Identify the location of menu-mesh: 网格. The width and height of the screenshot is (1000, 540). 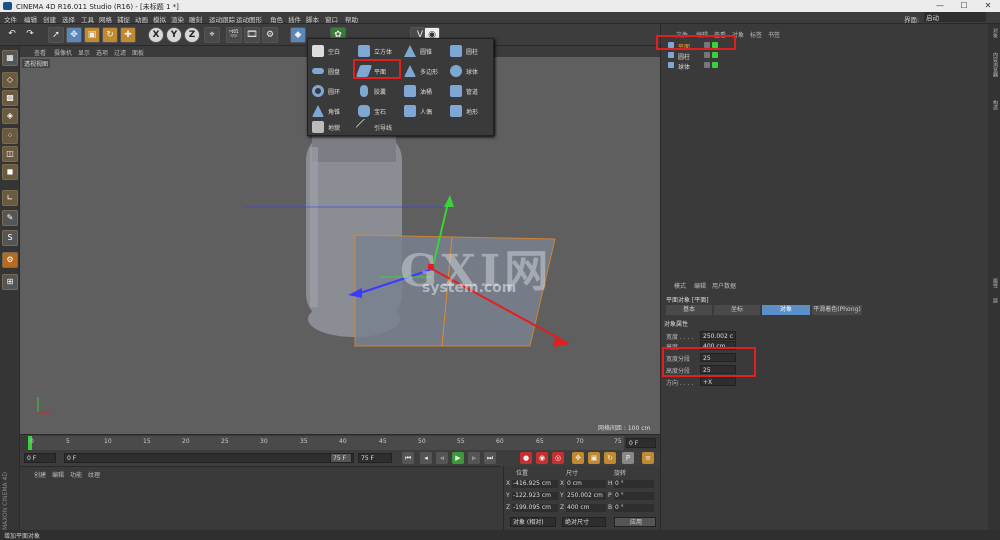
(105, 19).